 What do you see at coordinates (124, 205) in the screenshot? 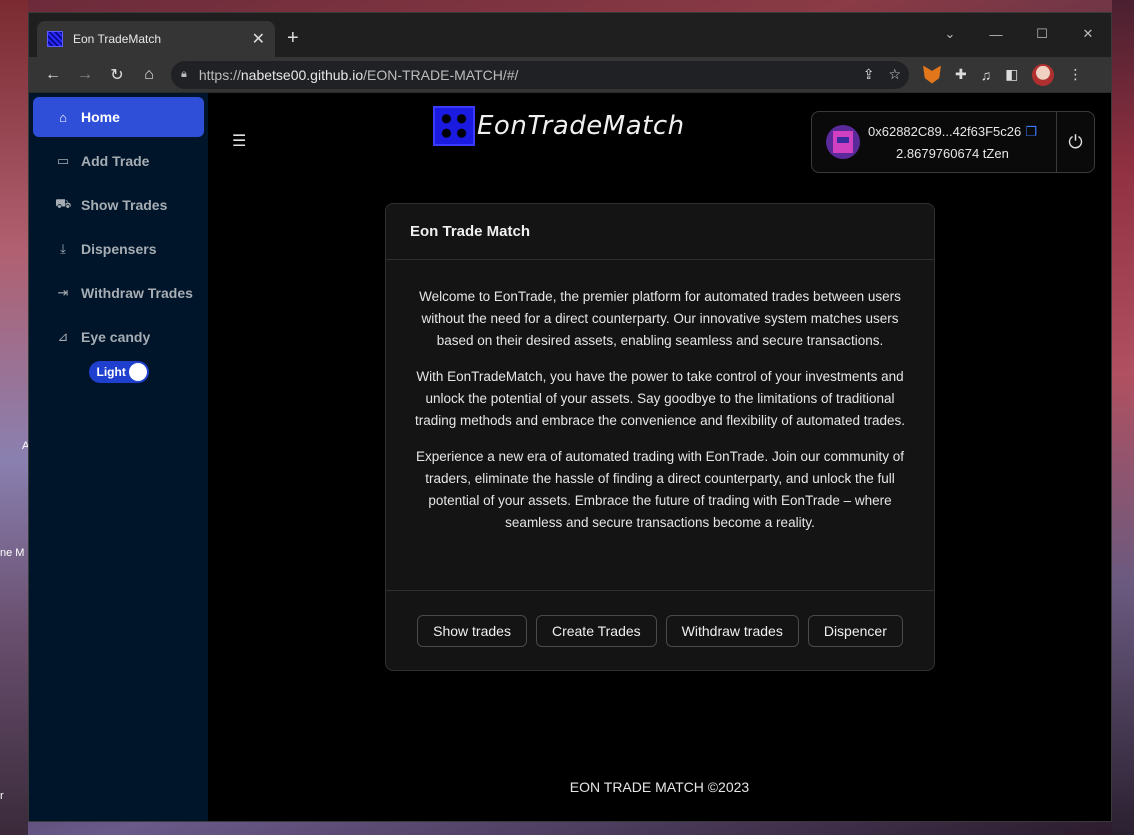
I see `sidebar-item-label: Show Trades` at bounding box center [124, 205].